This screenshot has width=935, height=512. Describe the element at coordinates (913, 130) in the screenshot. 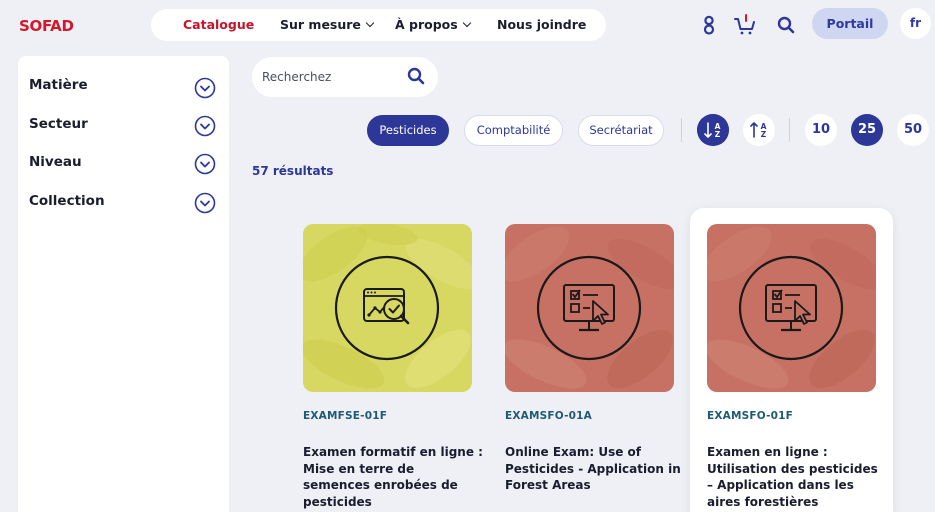

I see `page-size-50: 50` at that location.